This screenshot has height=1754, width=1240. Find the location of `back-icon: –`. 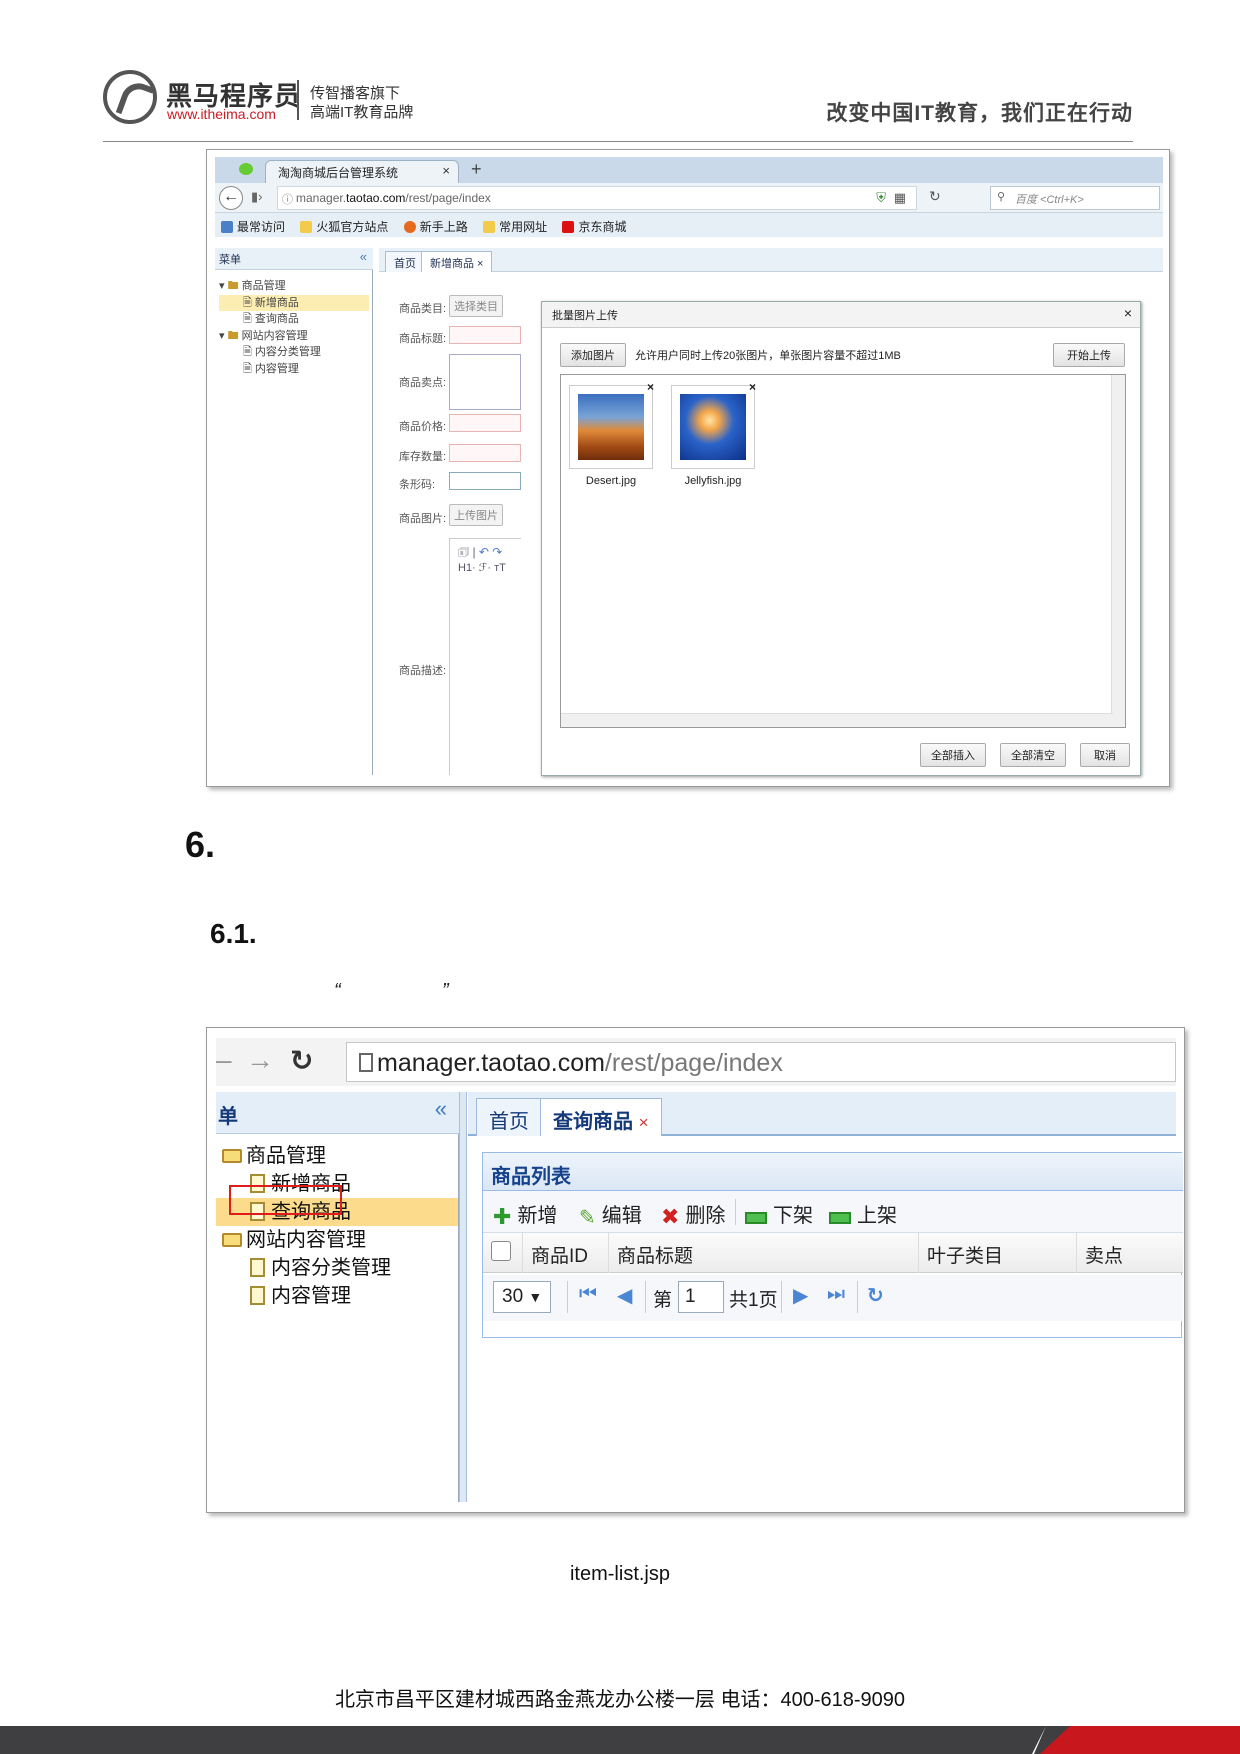

back-icon: – is located at coordinates (224, 1060).